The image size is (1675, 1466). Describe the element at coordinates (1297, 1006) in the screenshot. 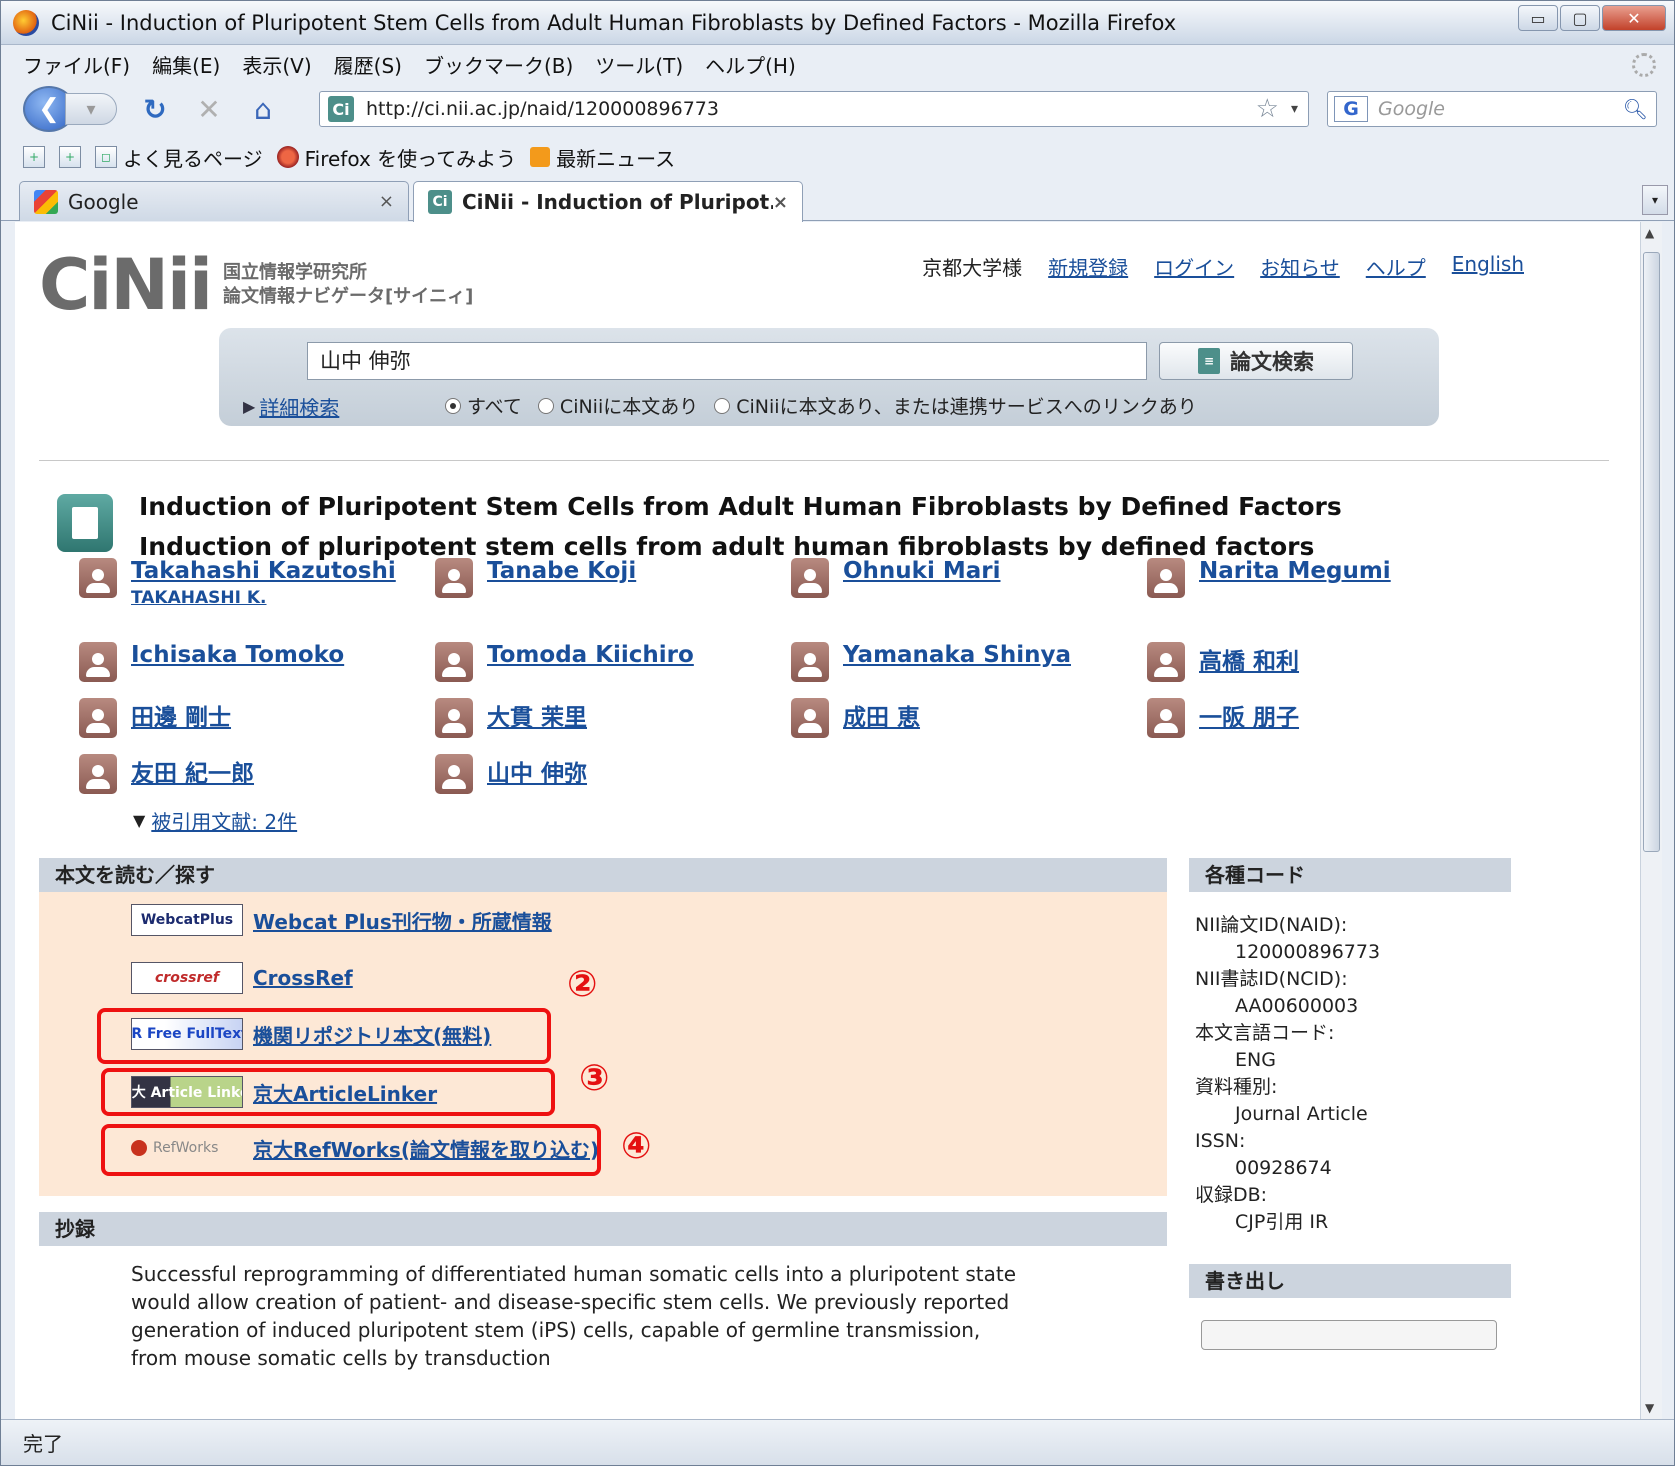

I see `code-value: AA00600003` at that location.